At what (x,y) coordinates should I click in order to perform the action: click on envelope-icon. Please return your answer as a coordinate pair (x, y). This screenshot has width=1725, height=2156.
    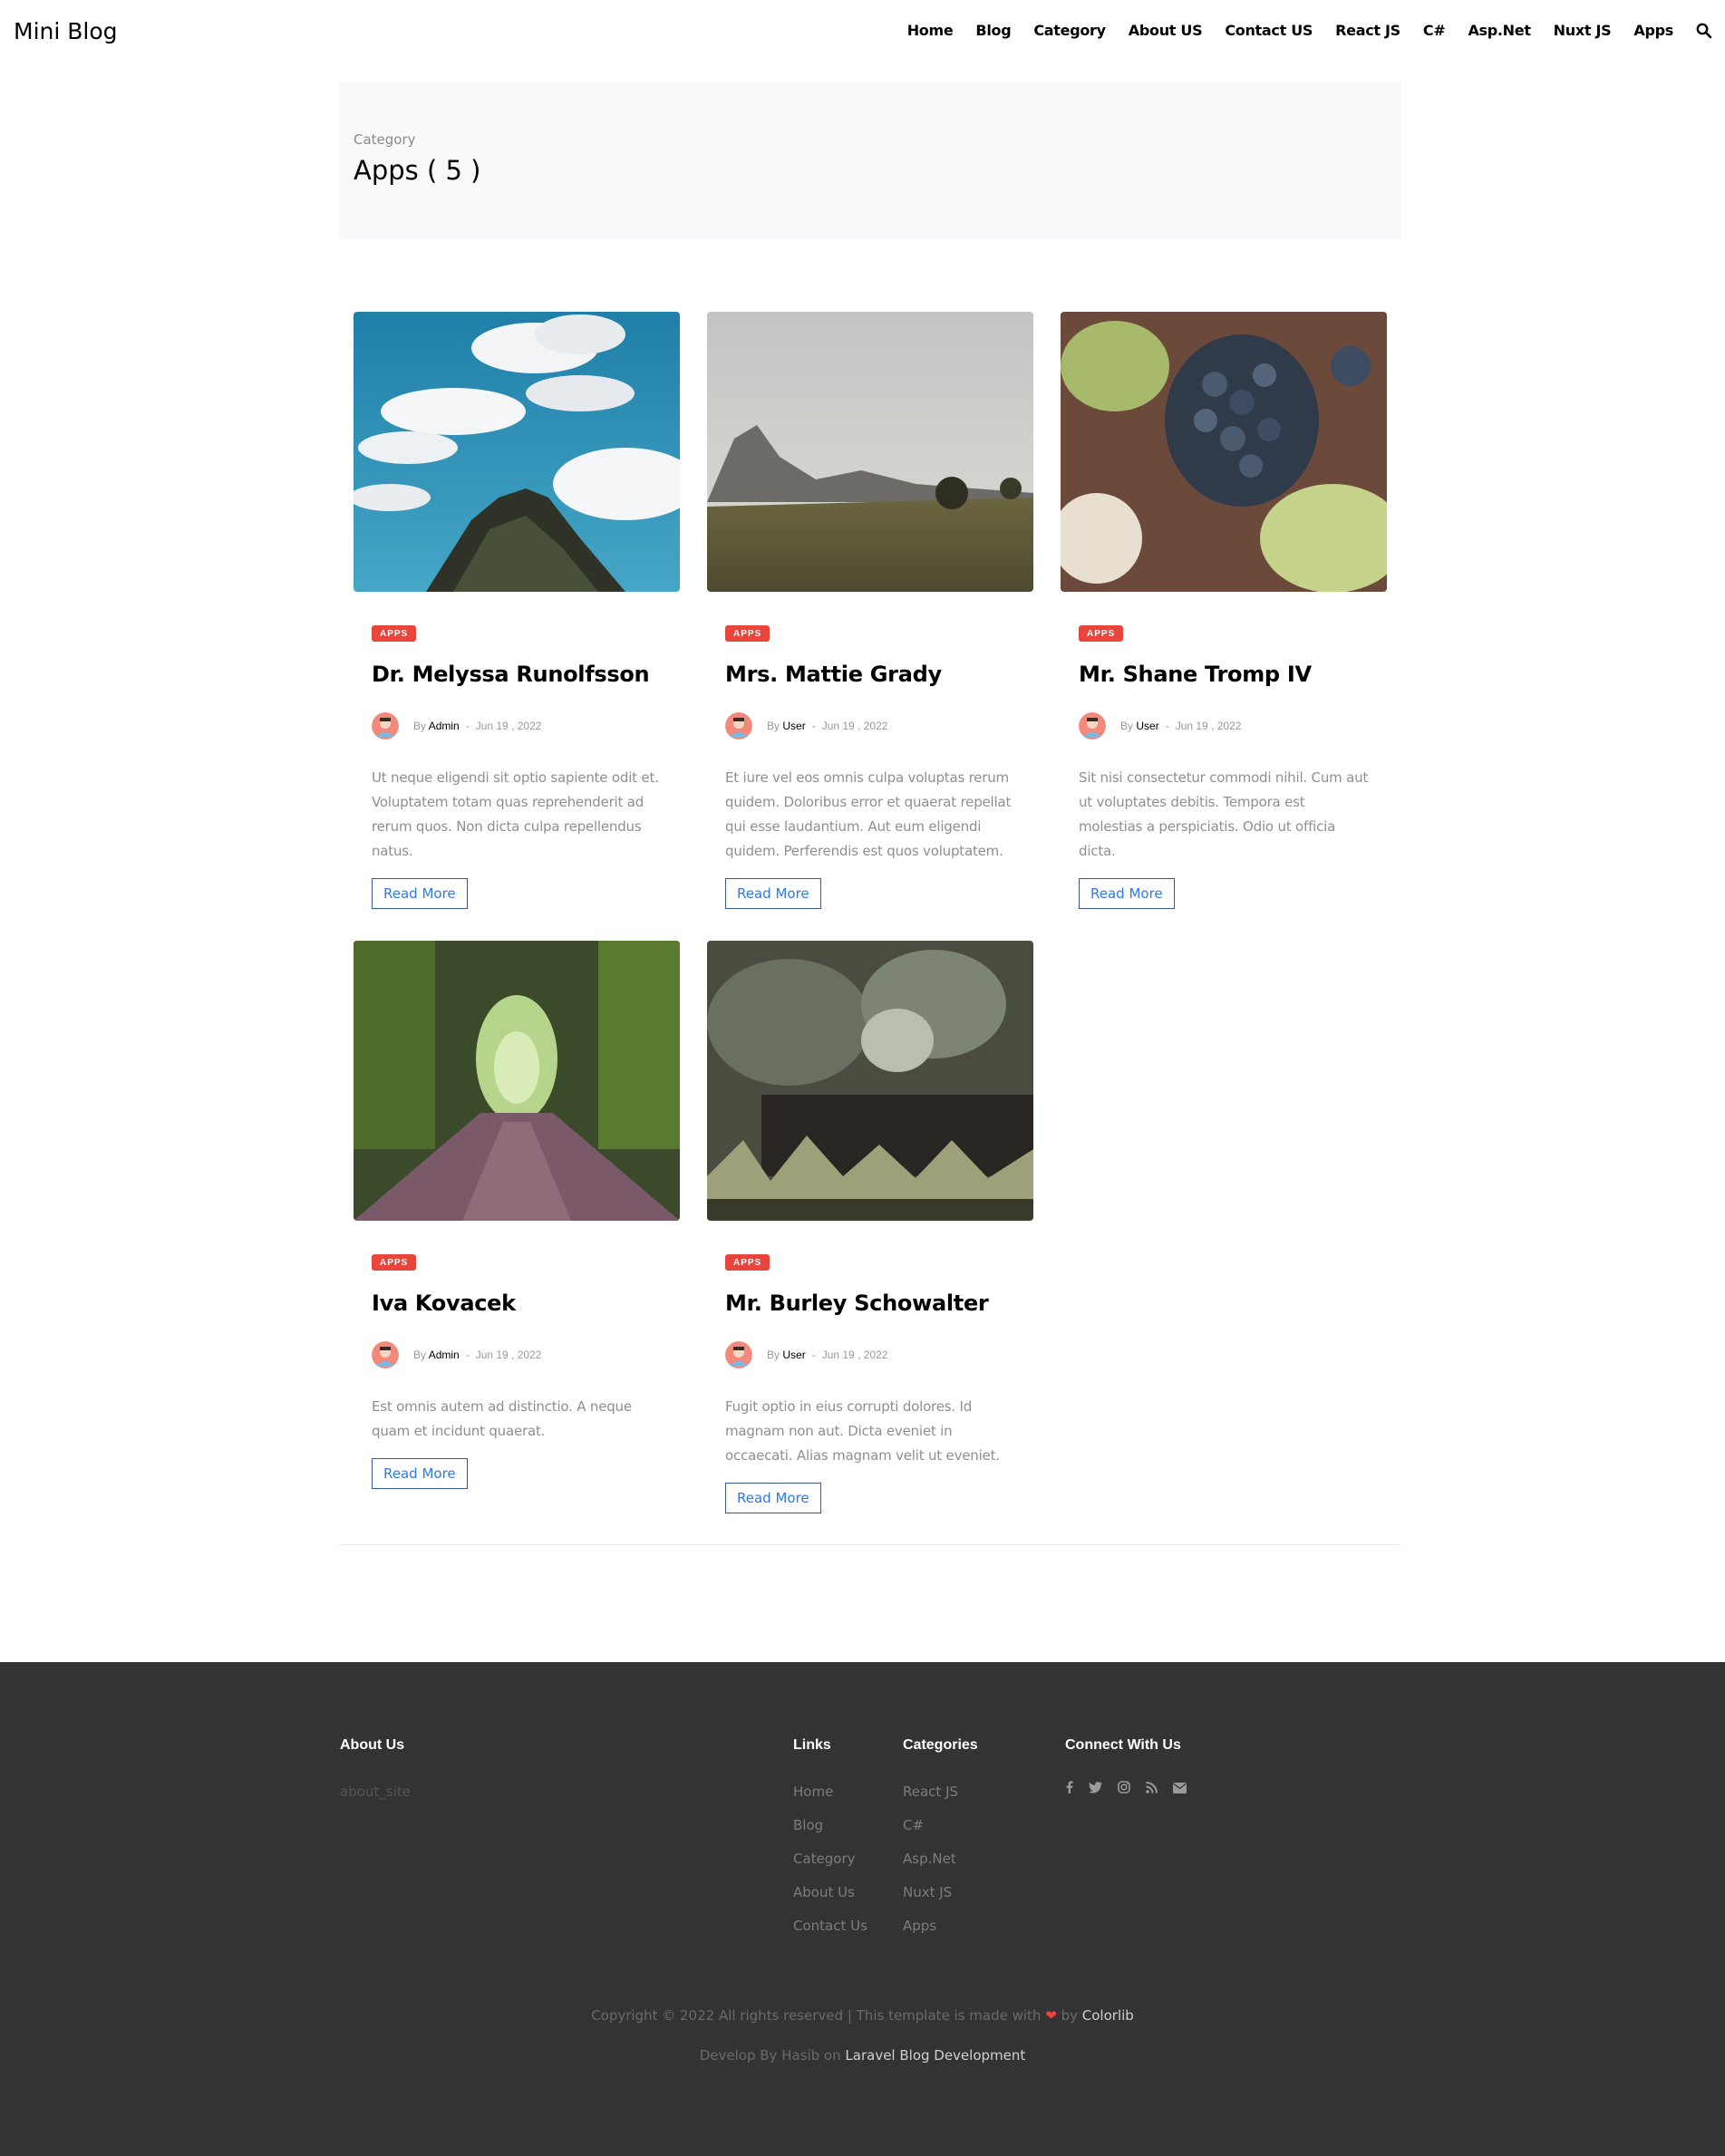
    Looking at the image, I should click on (1180, 1789).